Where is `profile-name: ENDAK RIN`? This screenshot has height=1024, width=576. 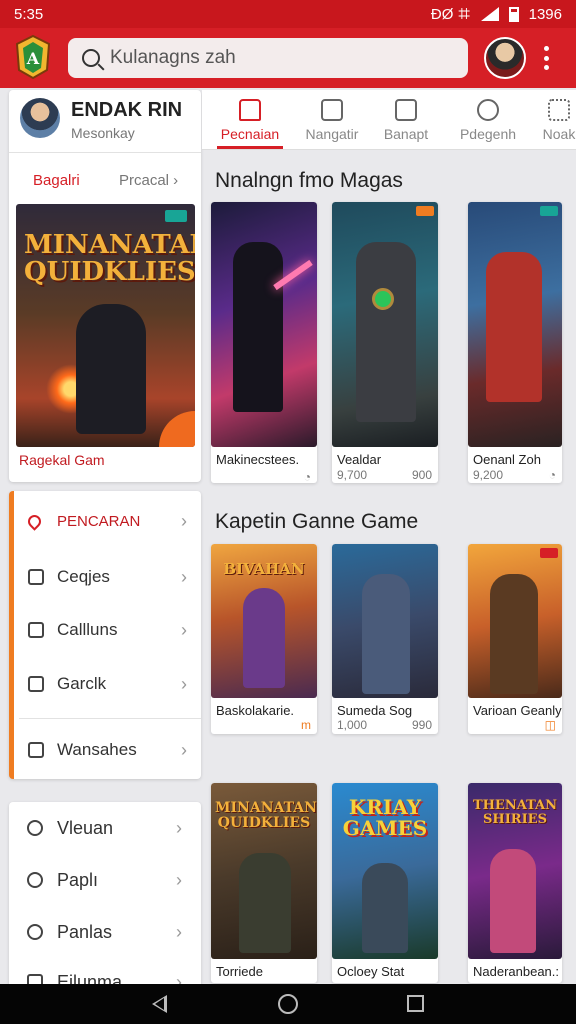 profile-name: ENDAK RIN is located at coordinates (127, 110).